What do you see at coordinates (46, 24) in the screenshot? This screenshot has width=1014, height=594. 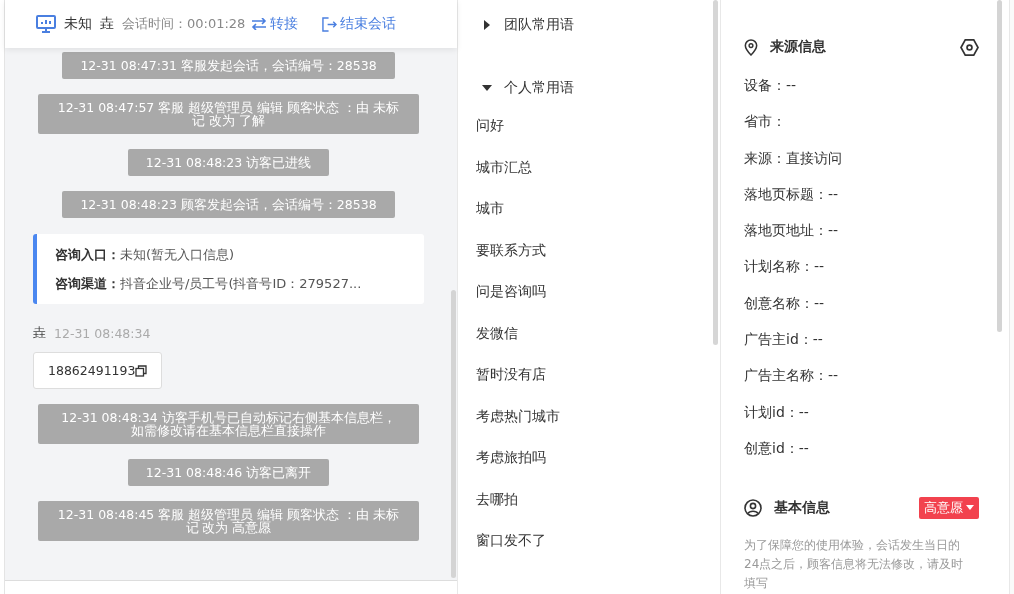 I see `monitor-icon` at bounding box center [46, 24].